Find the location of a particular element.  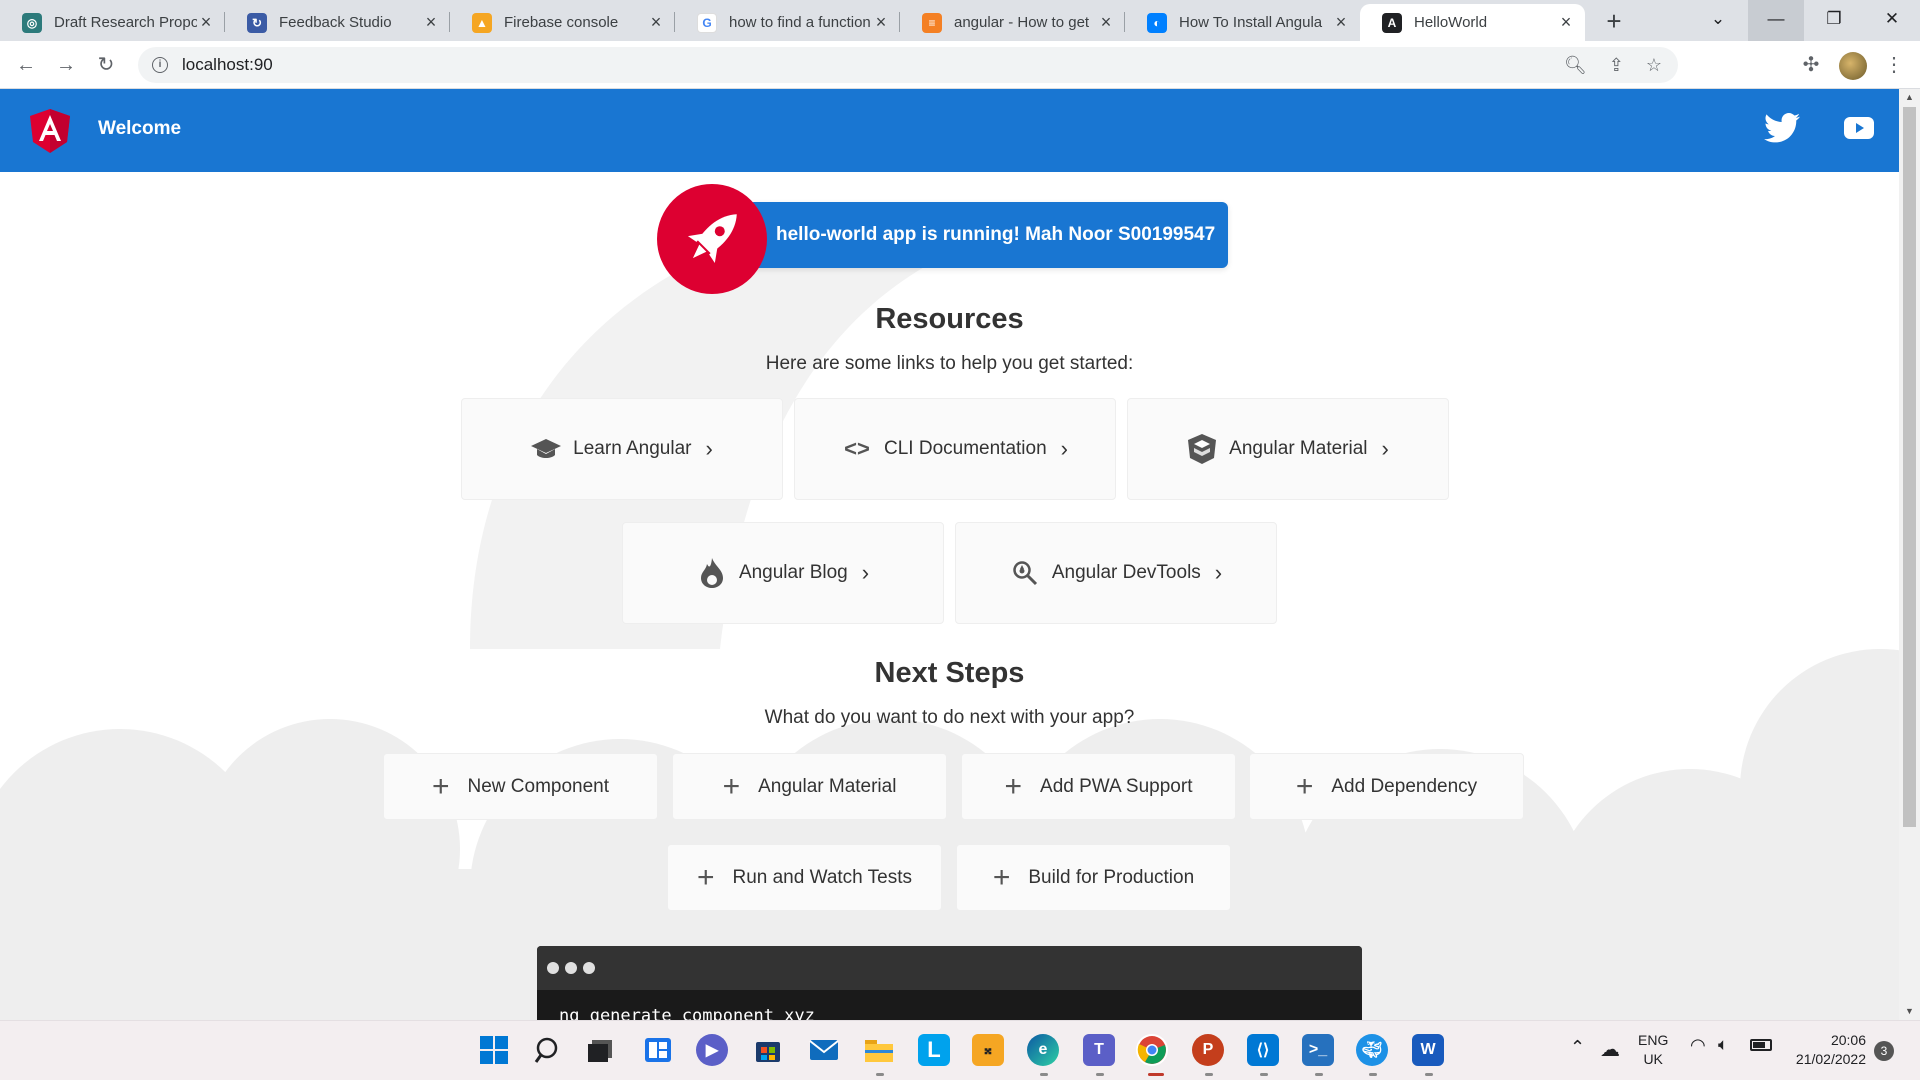

share-icon: ⇪ is located at coordinates (1616, 65).